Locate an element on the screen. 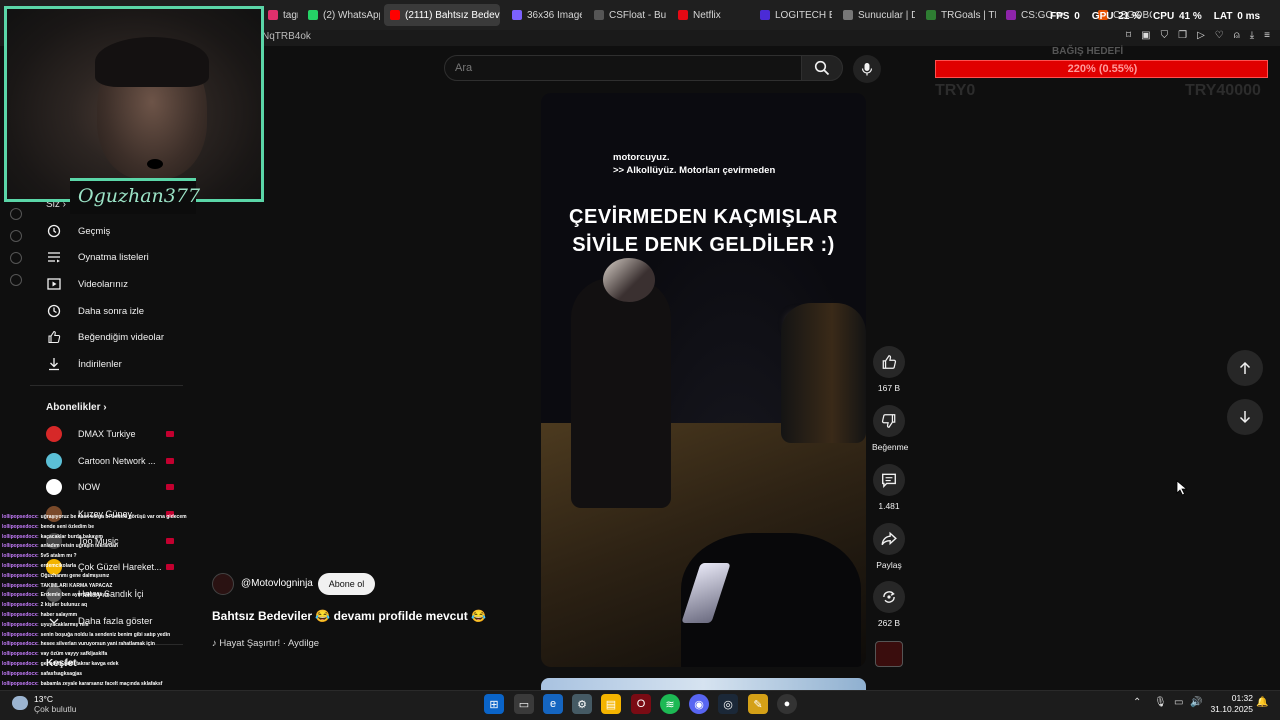 The image size is (1280, 720). download-icon: ⤓ is located at coordinates (1252, 35).